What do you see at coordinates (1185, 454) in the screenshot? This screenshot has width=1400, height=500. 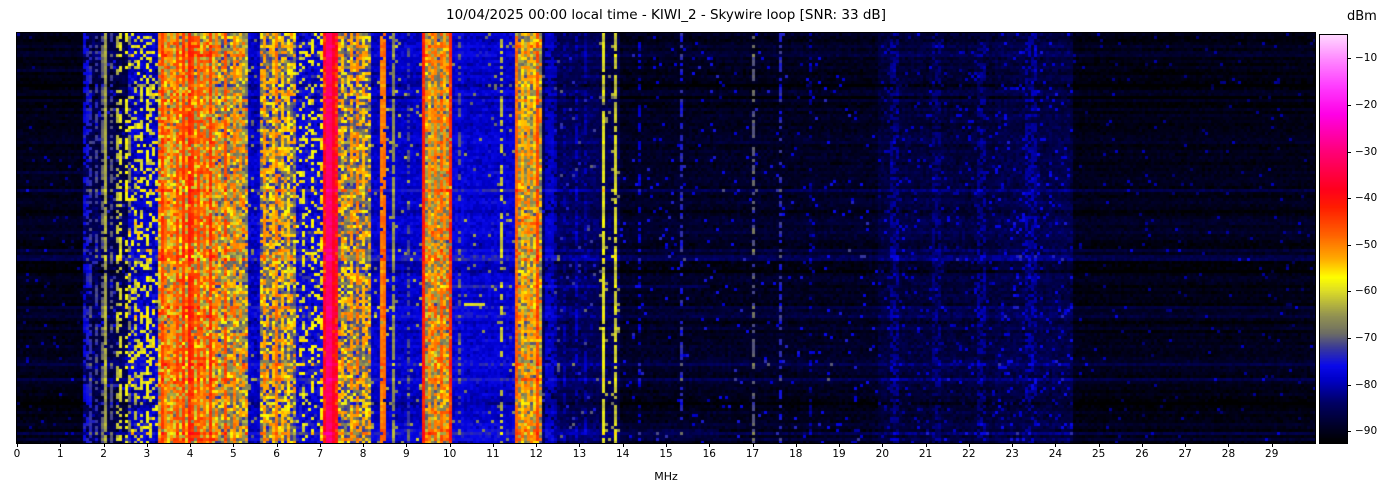 I see `x-tick-label: 27` at bounding box center [1185, 454].